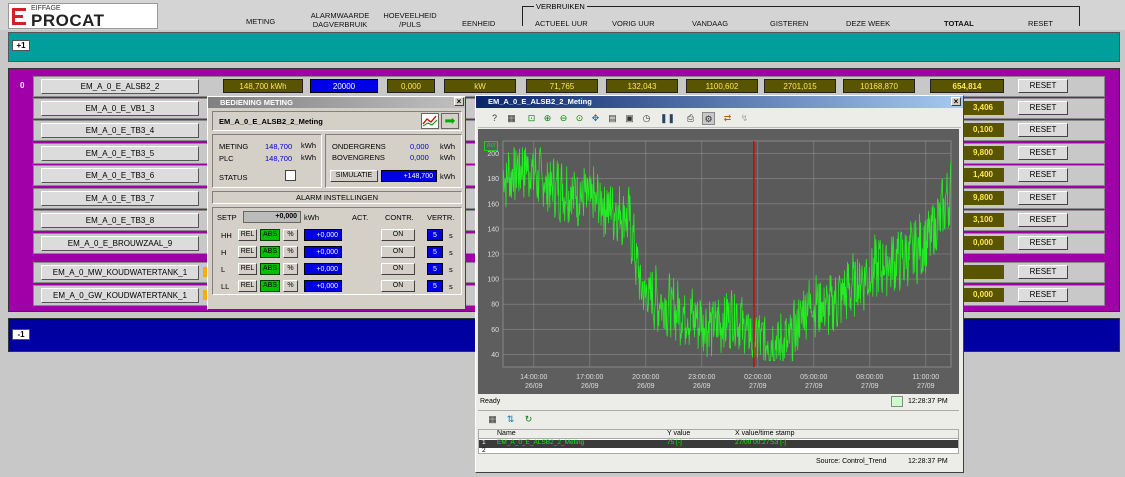 The height and width of the screenshot is (477, 1125). I want to click on alarm-value: 20000, so click(344, 86).